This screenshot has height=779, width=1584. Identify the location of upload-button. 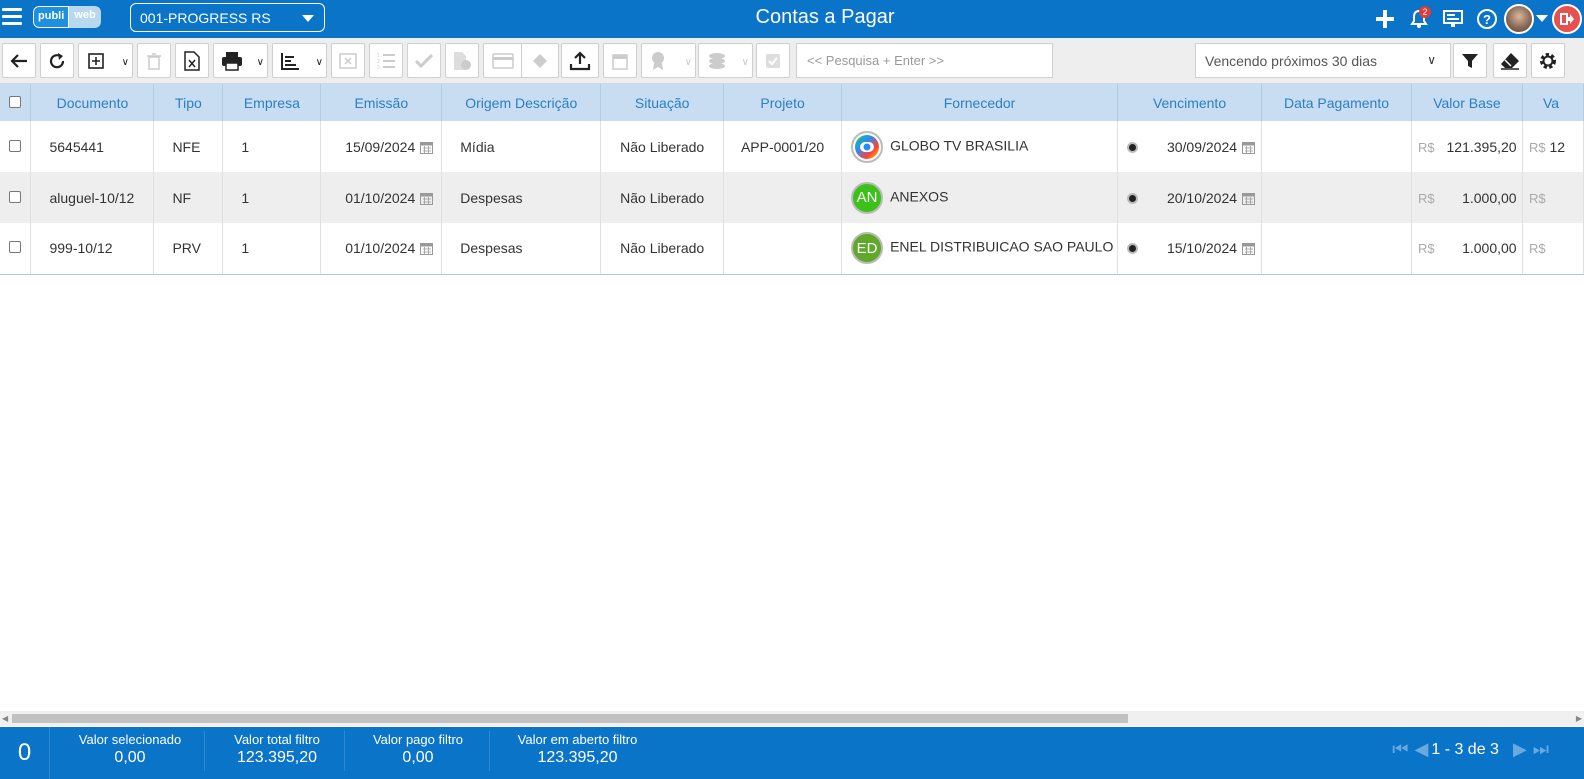
(580, 60).